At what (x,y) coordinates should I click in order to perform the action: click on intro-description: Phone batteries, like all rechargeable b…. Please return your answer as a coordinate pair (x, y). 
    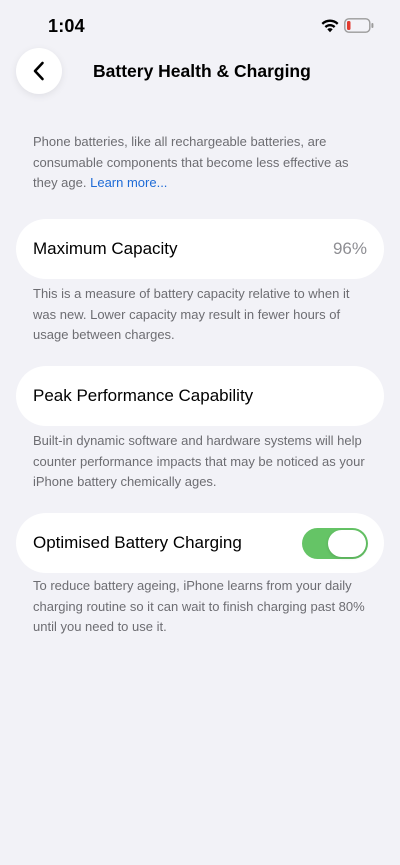
    Looking at the image, I should click on (191, 162).